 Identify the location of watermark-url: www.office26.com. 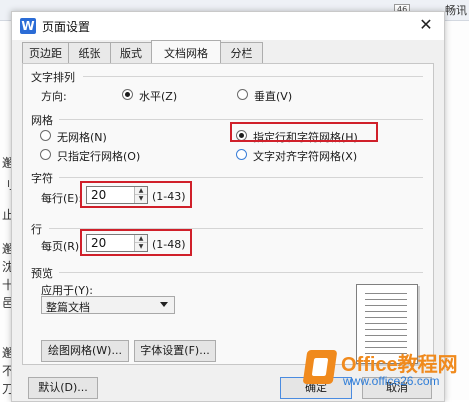
(391, 381).